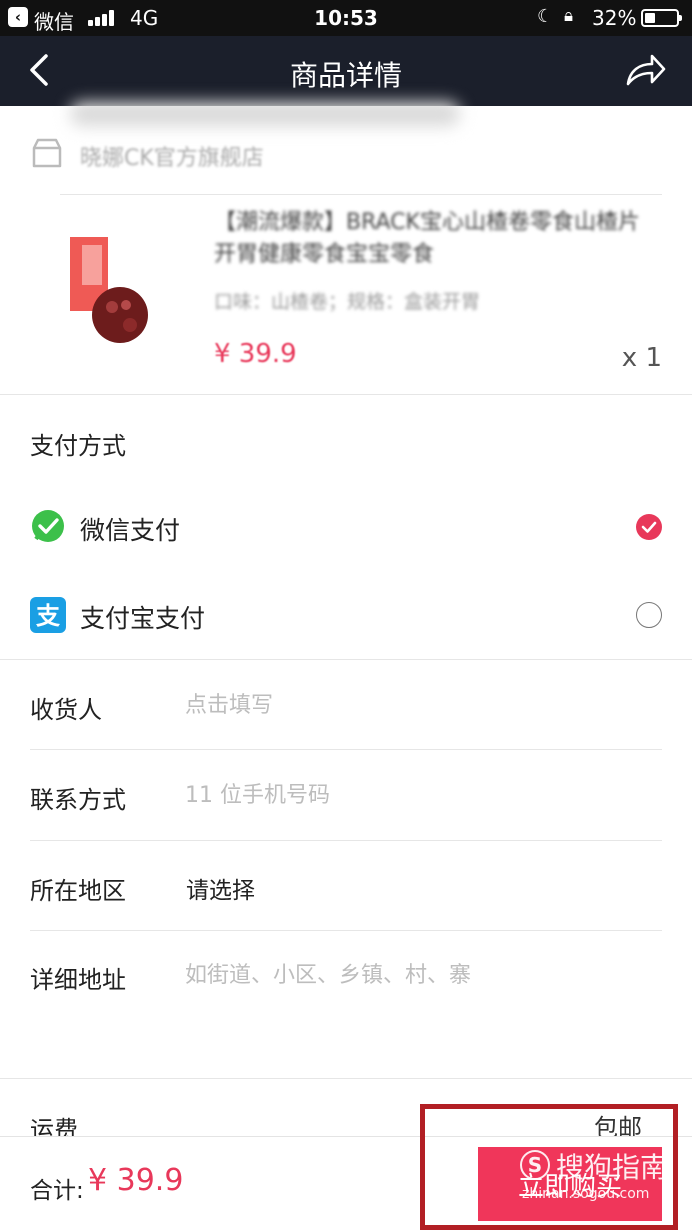 This screenshot has height=1230, width=692. Describe the element at coordinates (661, 18) in the screenshot. I see `battery-icon` at that location.